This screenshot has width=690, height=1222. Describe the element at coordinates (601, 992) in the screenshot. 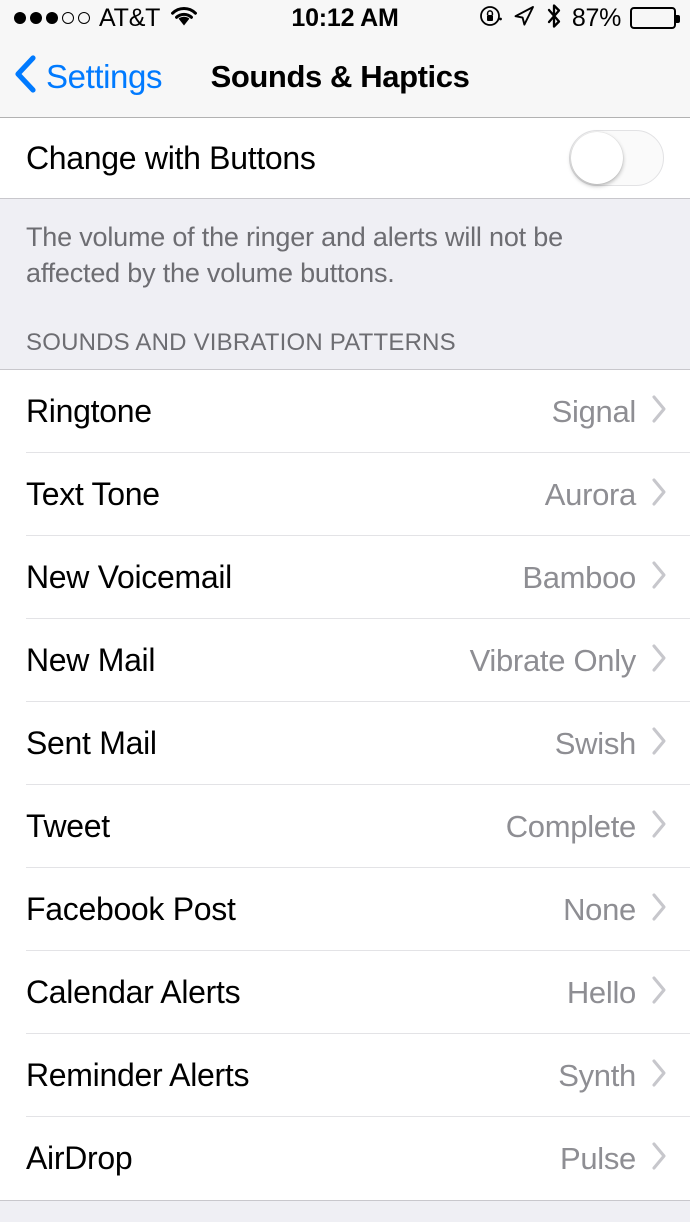

I see `row-value: Hello` at that location.